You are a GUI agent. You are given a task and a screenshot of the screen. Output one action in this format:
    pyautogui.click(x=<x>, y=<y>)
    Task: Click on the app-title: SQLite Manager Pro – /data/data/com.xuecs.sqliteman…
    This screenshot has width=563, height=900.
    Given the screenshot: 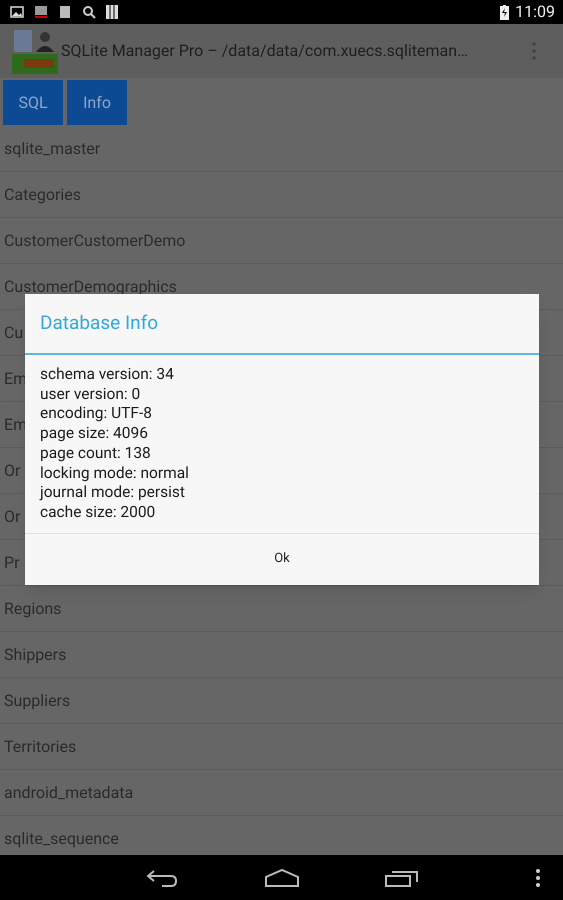 What is the action you would take?
    pyautogui.click(x=264, y=51)
    